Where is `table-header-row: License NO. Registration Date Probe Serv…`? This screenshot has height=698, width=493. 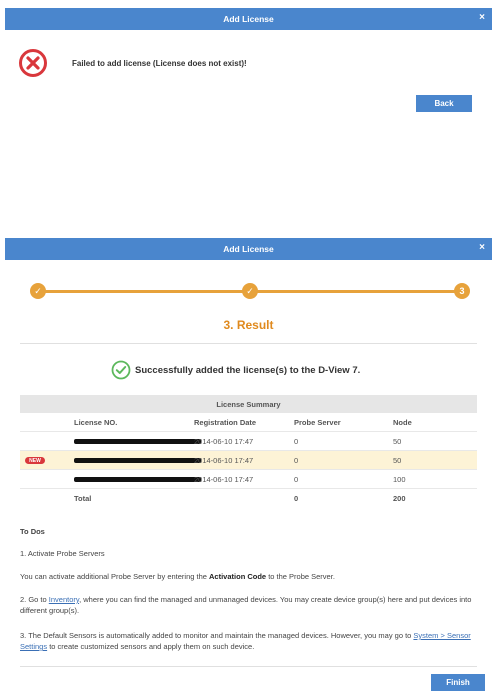 table-header-row: License NO. Registration Date Probe Serv… is located at coordinates (248, 422).